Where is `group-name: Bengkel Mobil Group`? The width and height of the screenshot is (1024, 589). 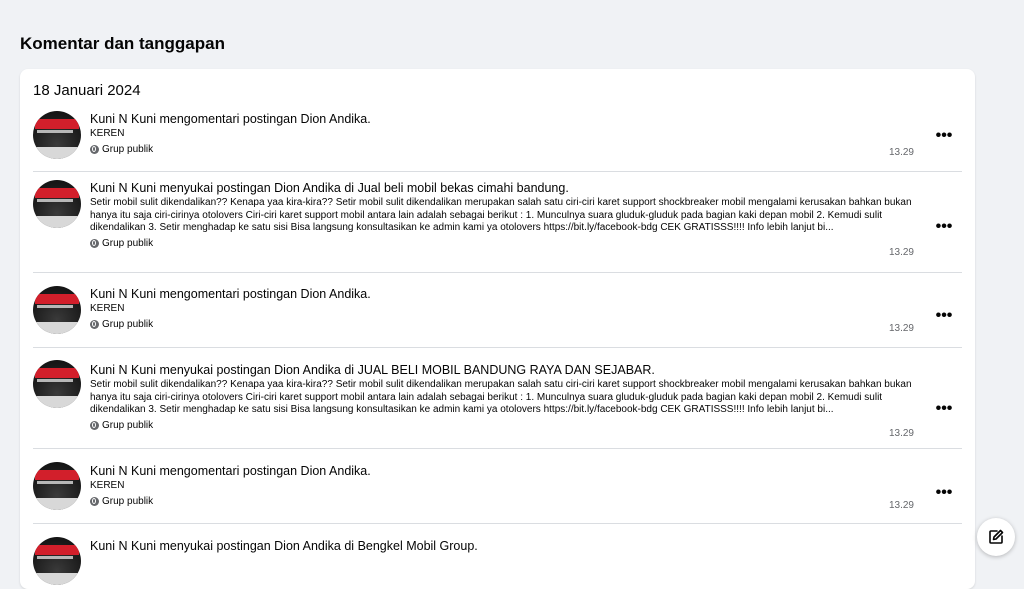
group-name: Bengkel Mobil Group is located at coordinates (416, 546).